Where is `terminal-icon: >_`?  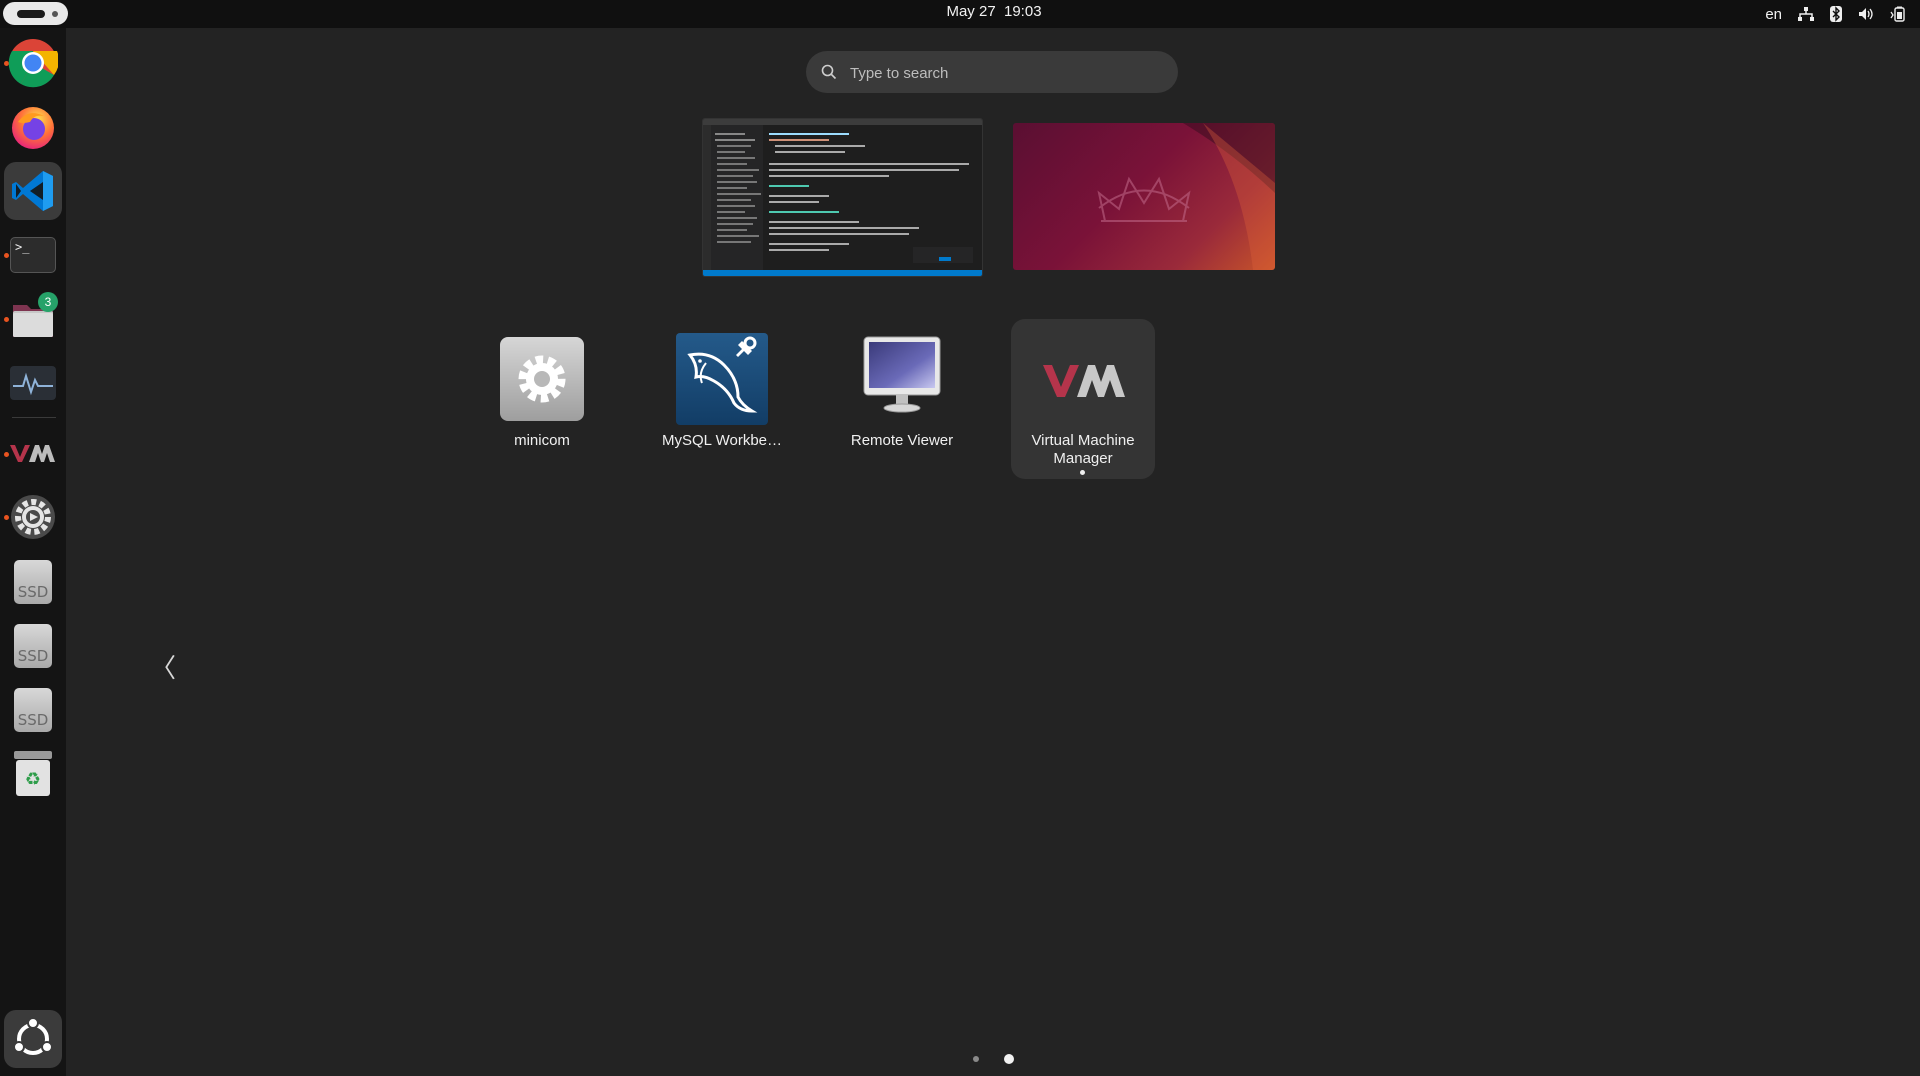
terminal-icon: >_ is located at coordinates (33, 255).